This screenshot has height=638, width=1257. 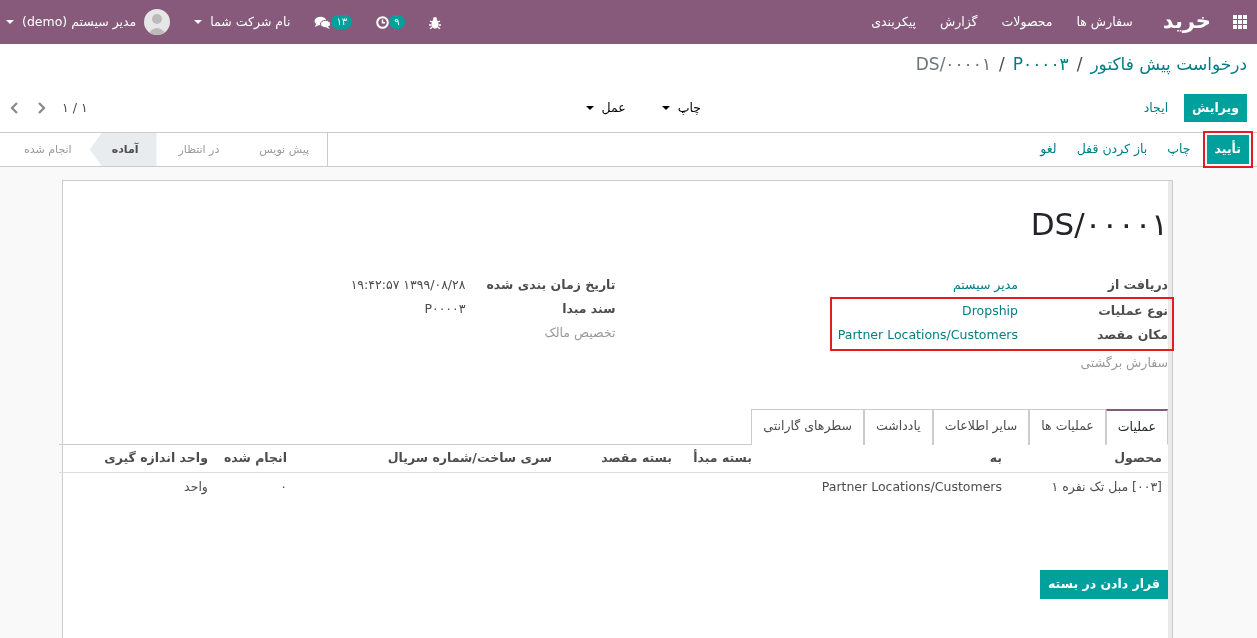 I want to click on status-action-button: تأیید, so click(x=1227, y=149).